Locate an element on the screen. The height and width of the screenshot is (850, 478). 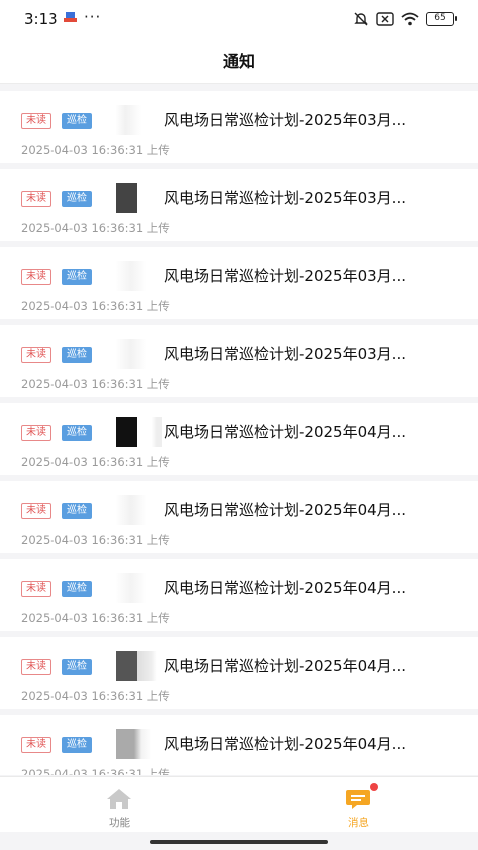
tab-function: 功能 is located at coordinates (119, 805).